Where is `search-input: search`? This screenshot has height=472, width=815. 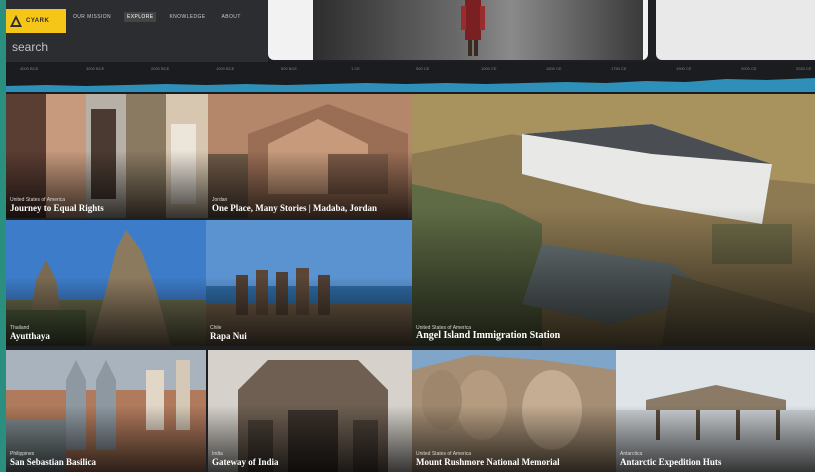 search-input: search is located at coordinates (30, 47).